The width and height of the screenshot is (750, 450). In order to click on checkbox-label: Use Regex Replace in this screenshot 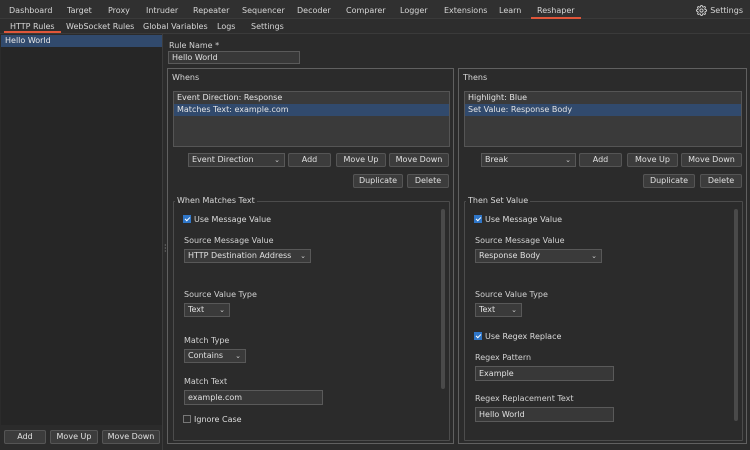, I will do `click(523, 336)`.